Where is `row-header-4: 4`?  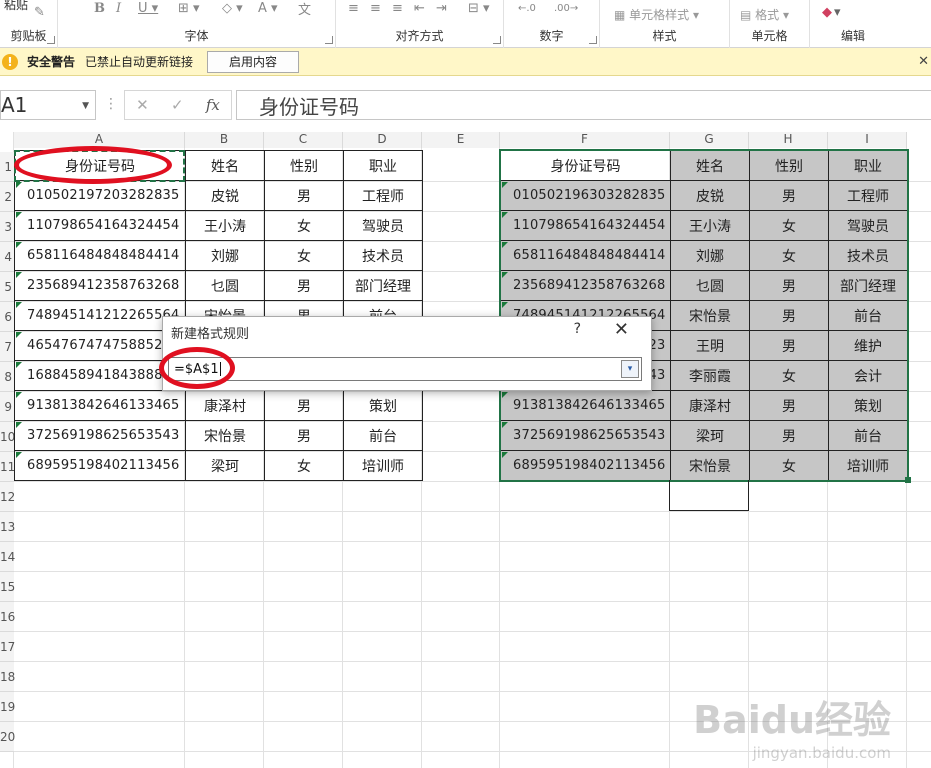
row-header-4: 4 is located at coordinates (7, 257).